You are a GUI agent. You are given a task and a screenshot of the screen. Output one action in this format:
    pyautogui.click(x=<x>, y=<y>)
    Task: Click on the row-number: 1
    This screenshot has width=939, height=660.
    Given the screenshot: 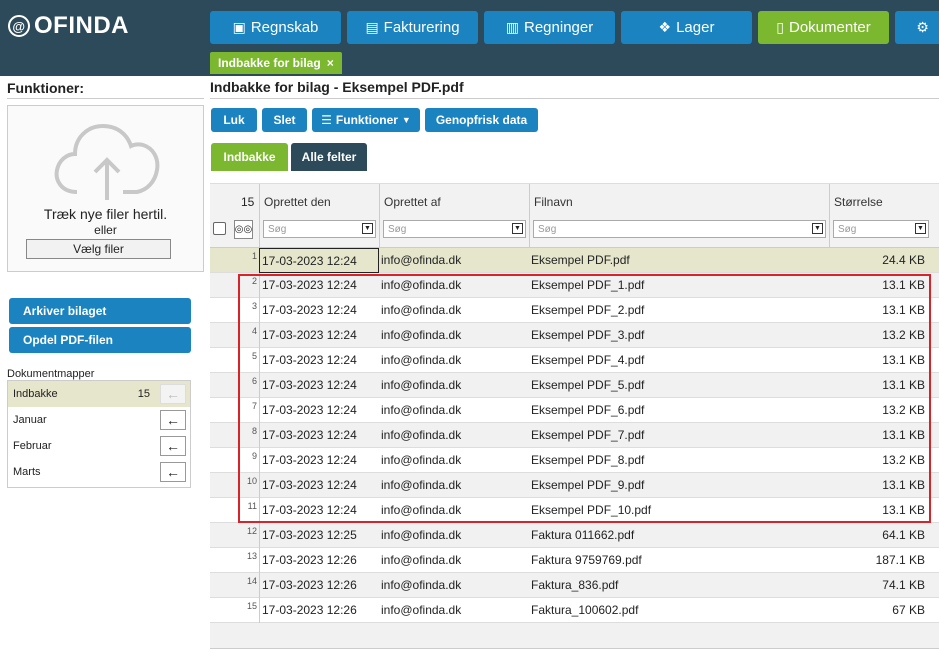 What is the action you would take?
    pyautogui.click(x=254, y=256)
    